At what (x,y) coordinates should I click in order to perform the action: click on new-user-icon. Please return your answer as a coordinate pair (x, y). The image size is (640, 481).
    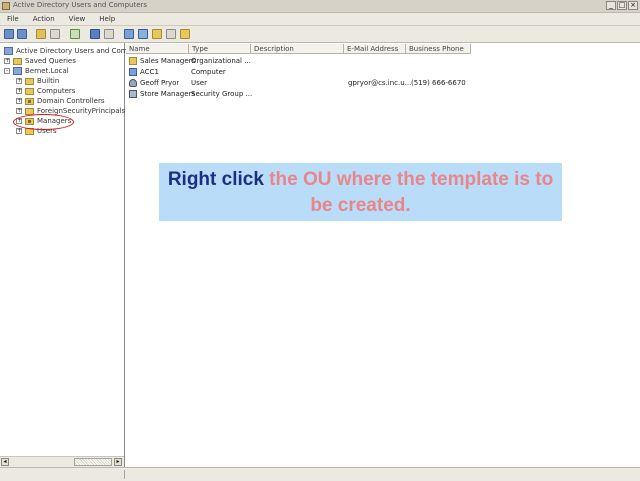
    Looking at the image, I should click on (129, 34).